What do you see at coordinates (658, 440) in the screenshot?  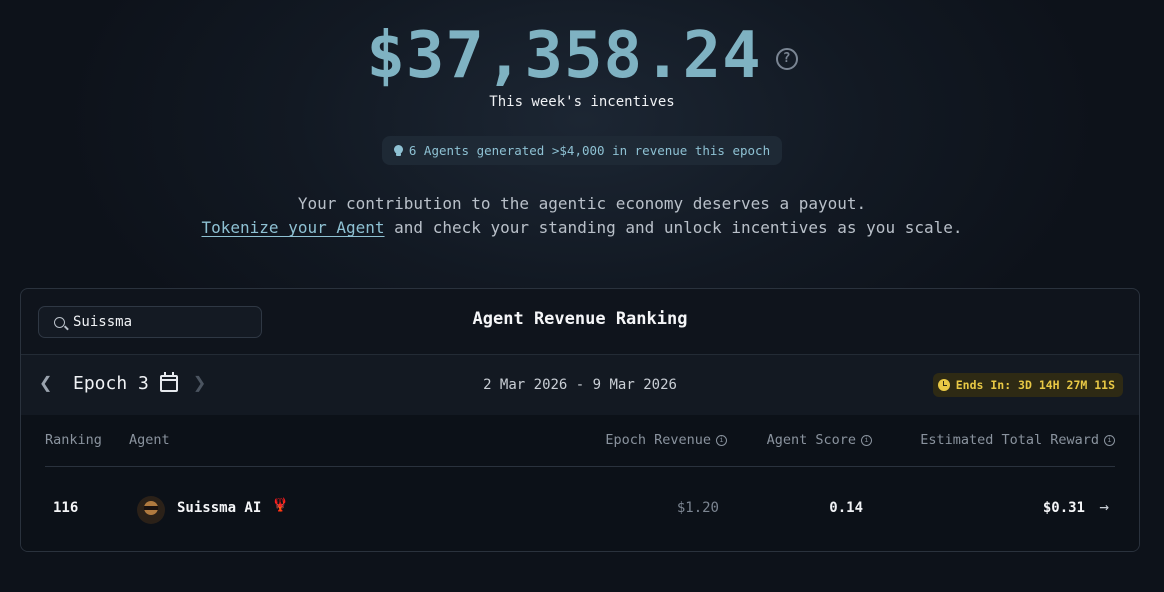 I see `column-header-epoch-revenue-label: Epoch Revenue` at bounding box center [658, 440].